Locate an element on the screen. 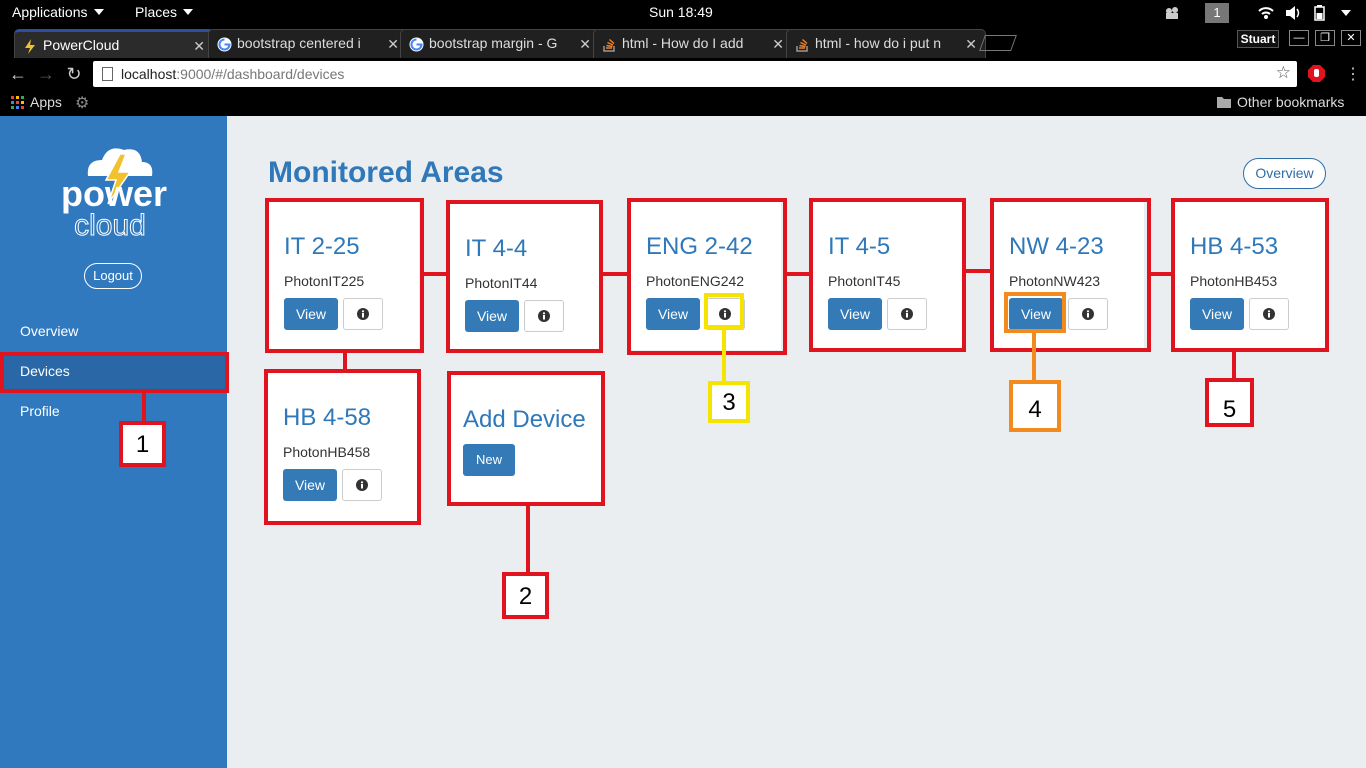  wifi-icon is located at coordinates (1266, 13).